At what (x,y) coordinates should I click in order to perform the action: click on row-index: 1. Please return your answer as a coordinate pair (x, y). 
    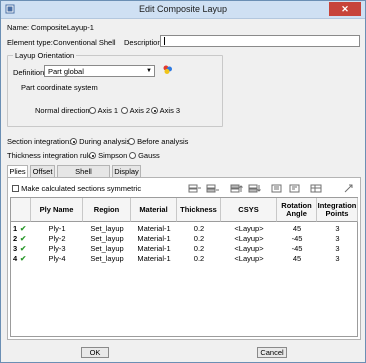
    Looking at the image, I should click on (15, 228).